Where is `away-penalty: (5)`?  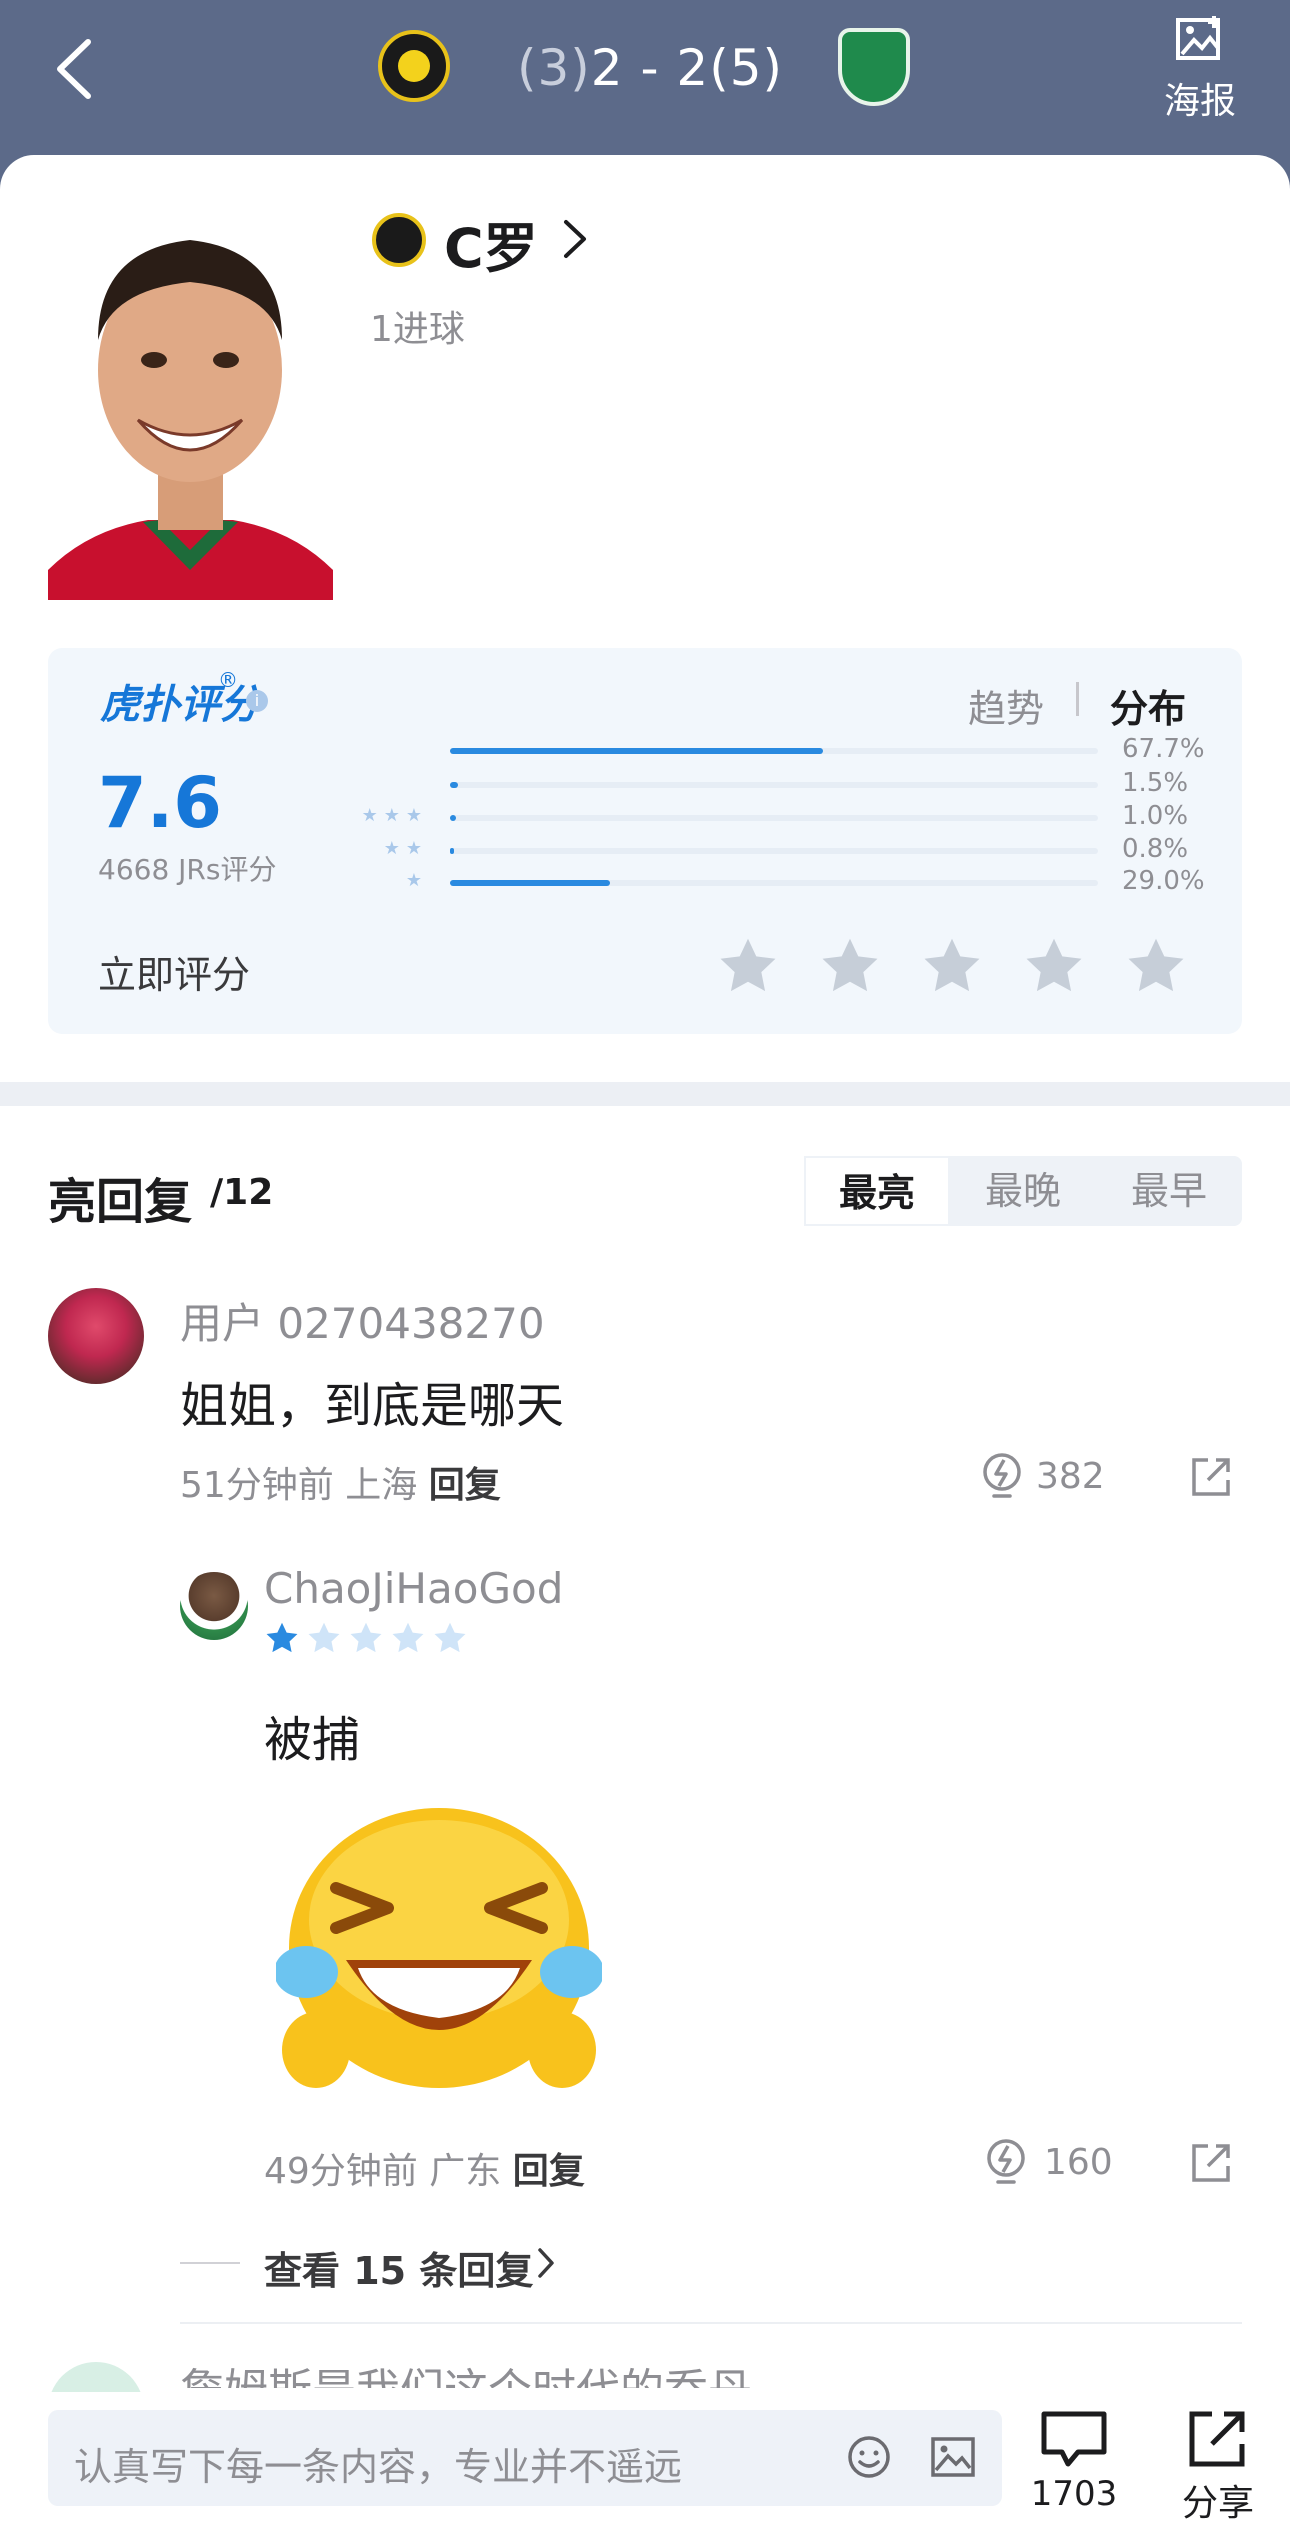 away-penalty: (5) is located at coordinates (746, 68).